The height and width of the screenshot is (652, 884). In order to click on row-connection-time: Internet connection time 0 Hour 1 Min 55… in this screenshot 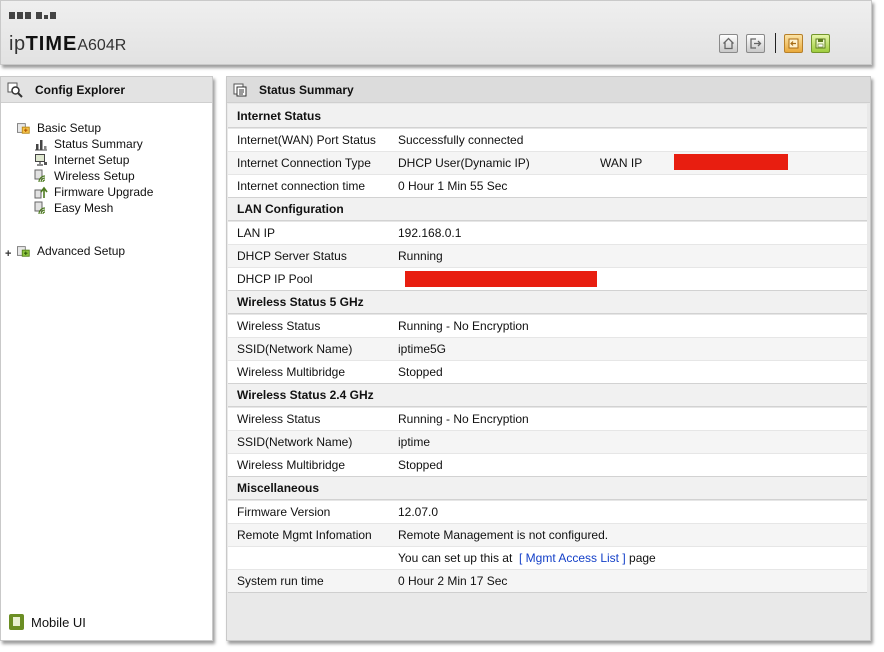, I will do `click(547, 185)`.